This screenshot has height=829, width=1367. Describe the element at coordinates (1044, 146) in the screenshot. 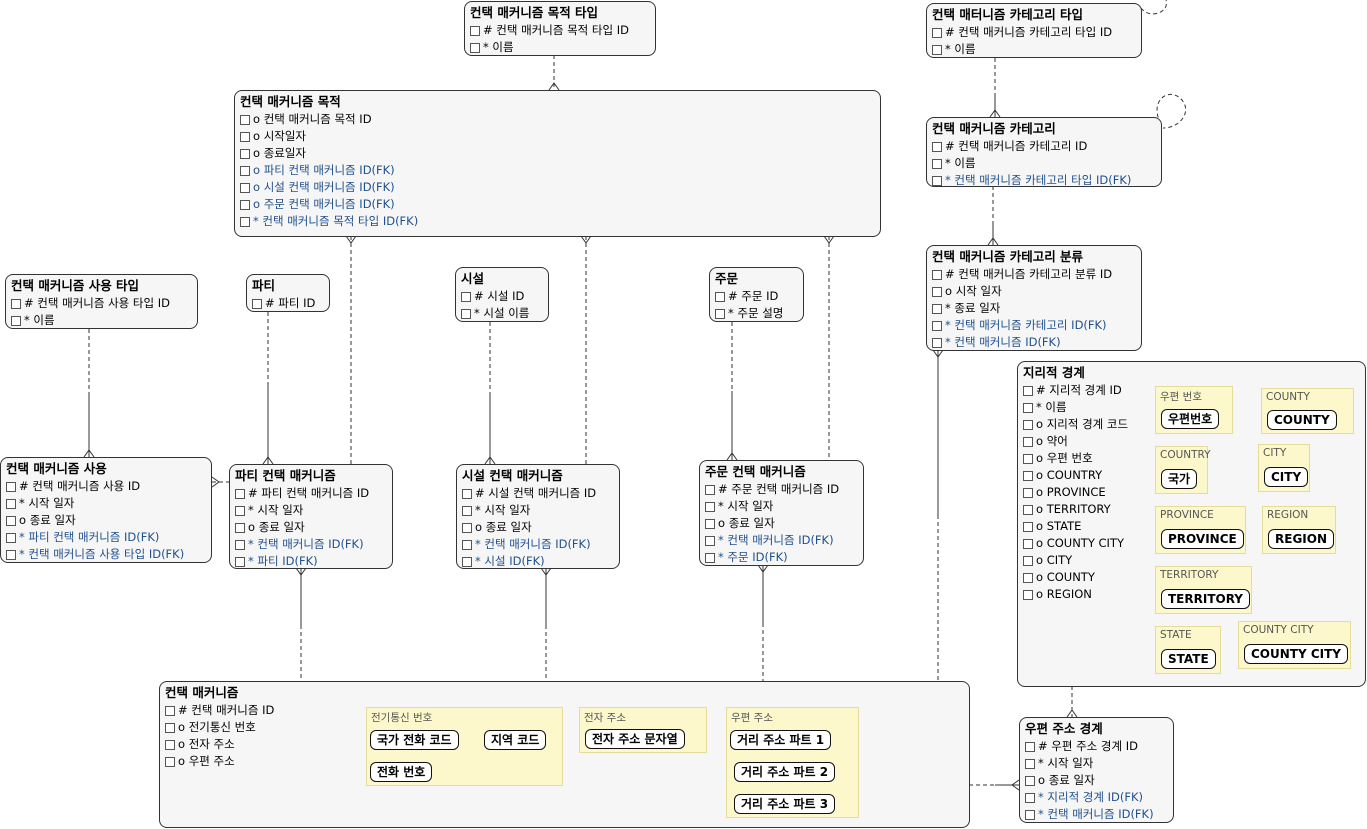

I see `attribute: # 컨택 매커니즘 카테고리 ID` at that location.